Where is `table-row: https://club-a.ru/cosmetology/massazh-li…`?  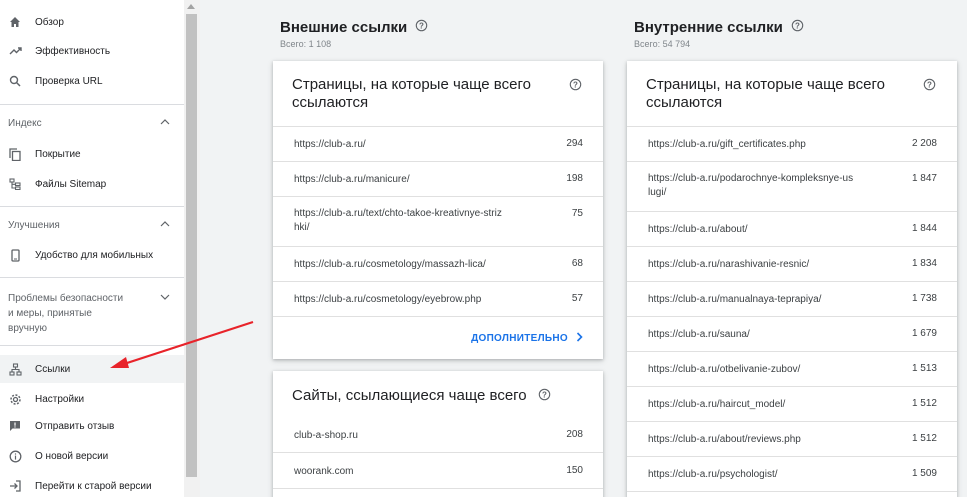 table-row: https://club-a.ru/cosmetology/massazh-li… is located at coordinates (438, 263).